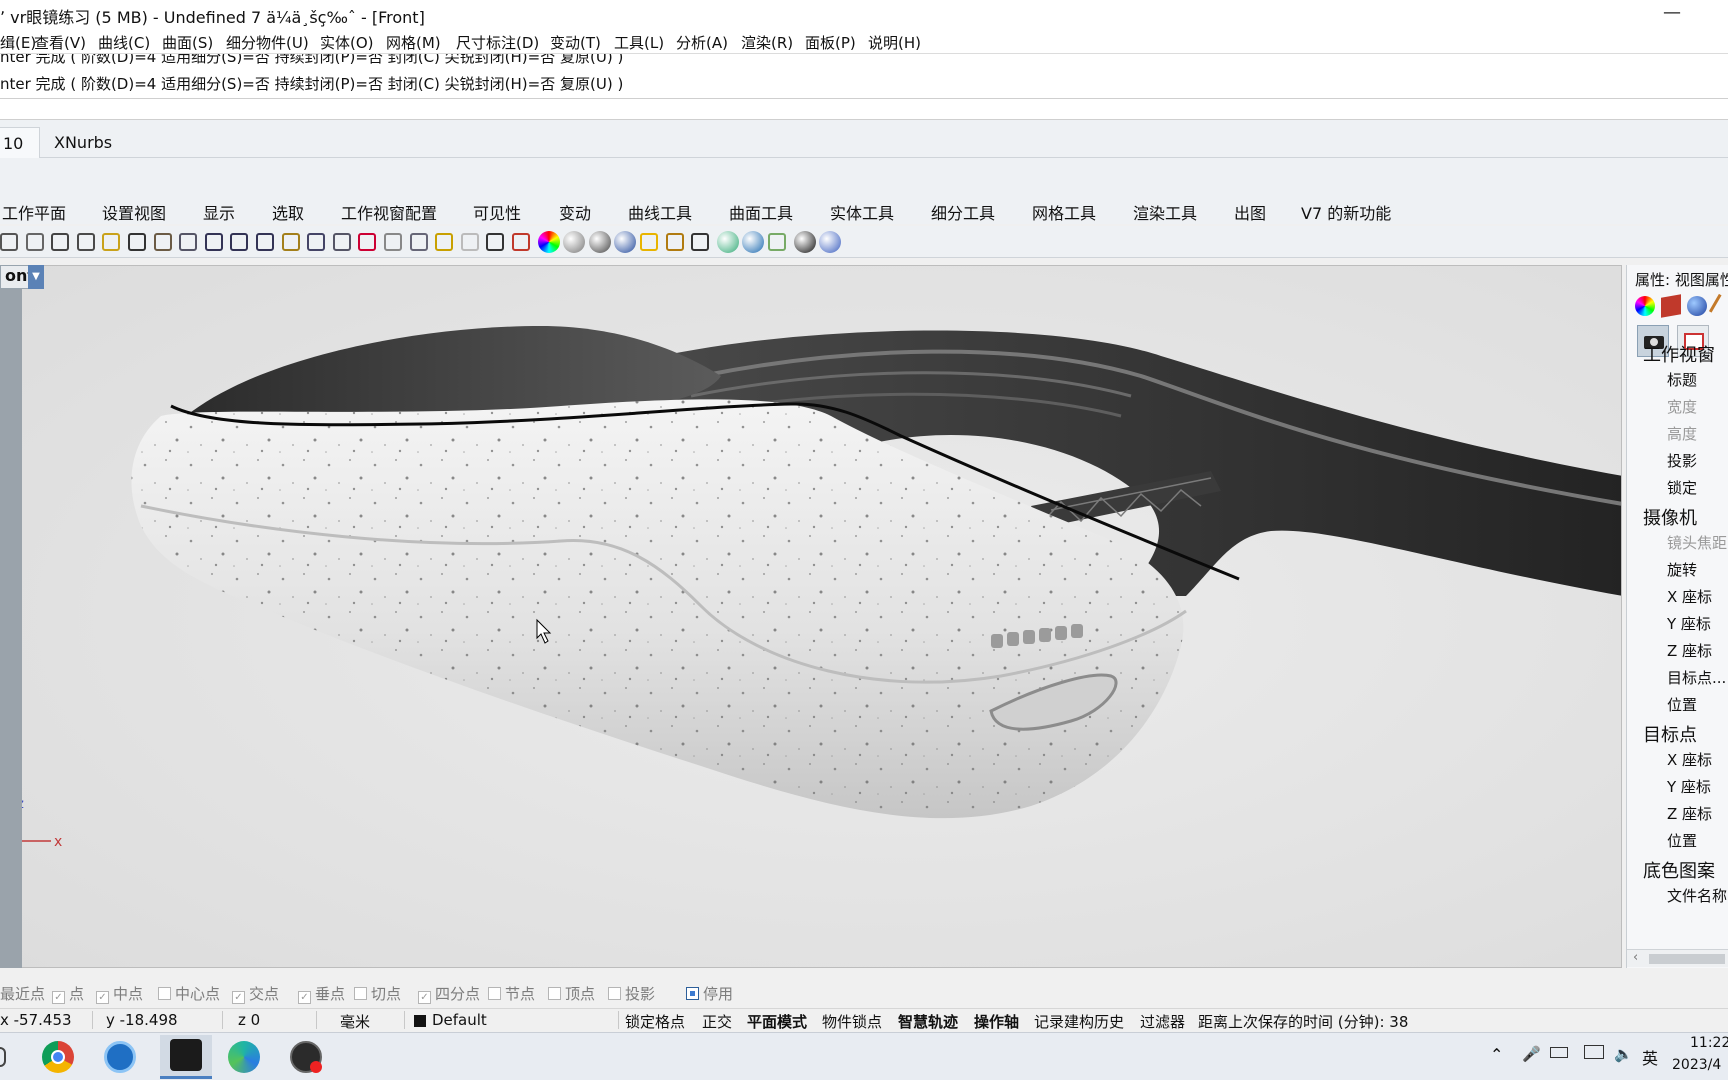  What do you see at coordinates (213, 242) in the screenshot?
I see `zoom-icon` at bounding box center [213, 242].